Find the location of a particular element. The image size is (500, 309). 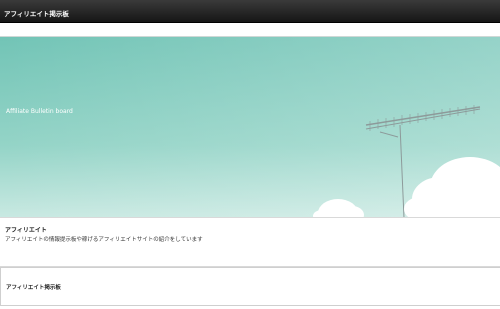

board-section: アフィリエイト掲示板 is located at coordinates (250, 286).